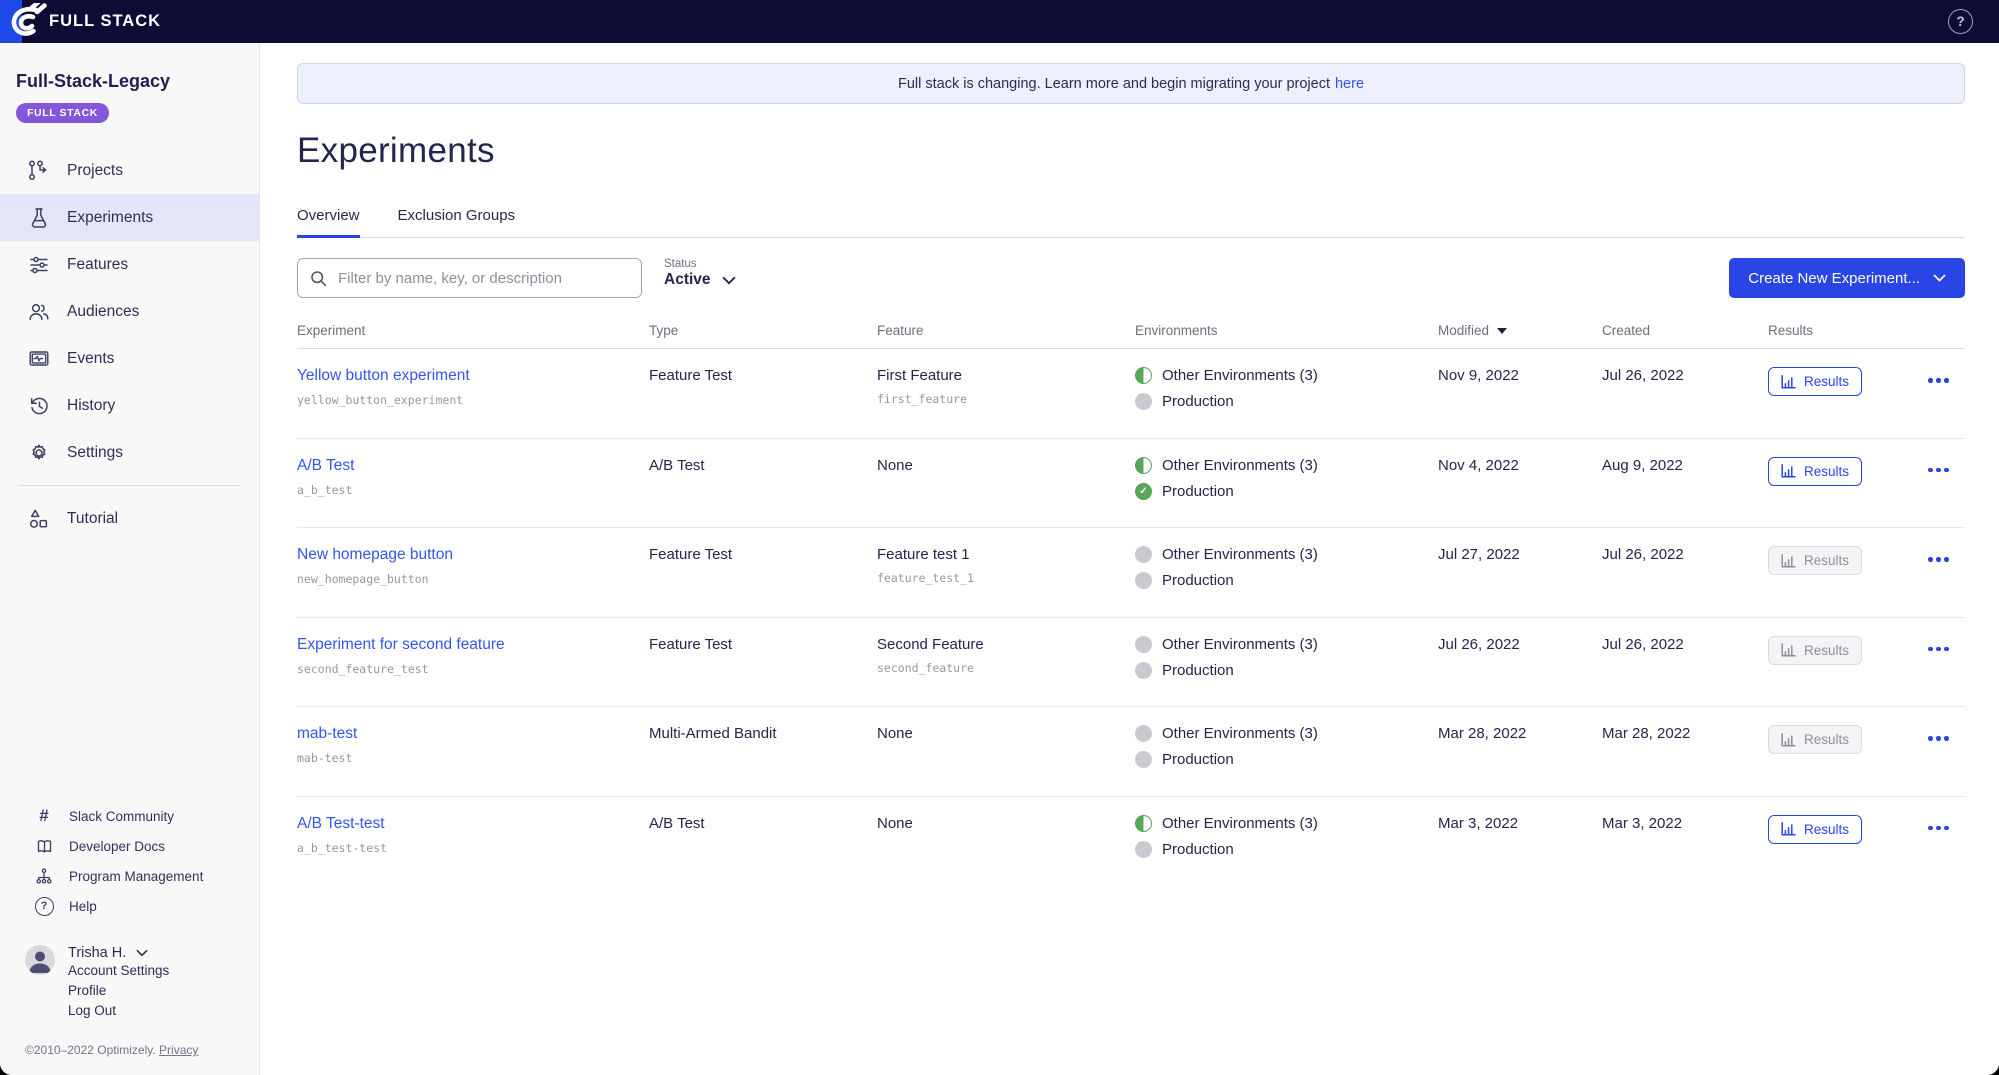 The image size is (1999, 1075). I want to click on sidebar-item-features: Features, so click(129, 264).